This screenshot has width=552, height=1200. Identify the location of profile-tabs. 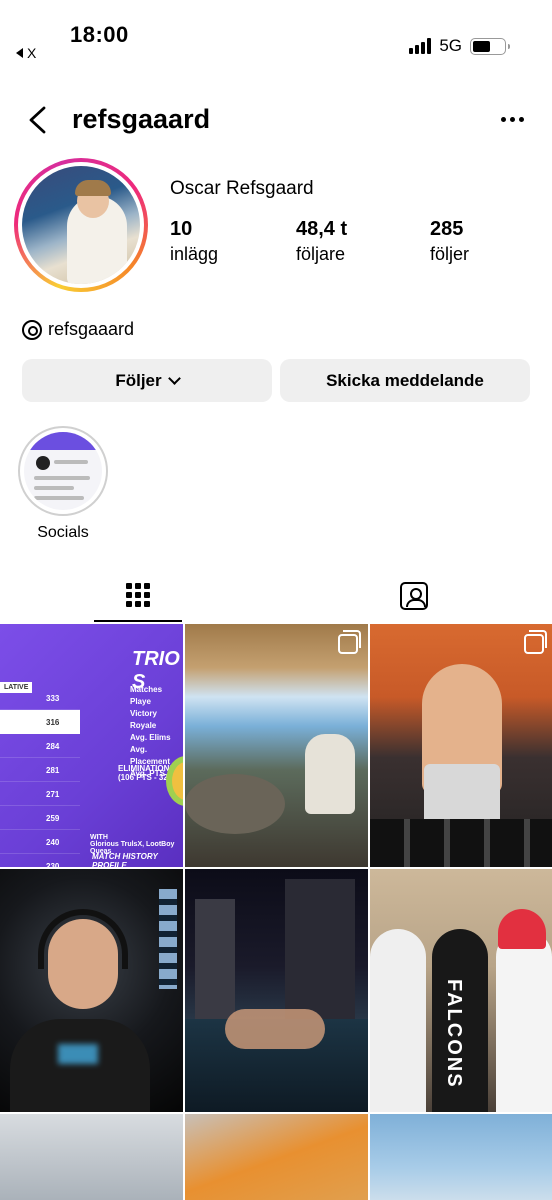
(276, 596).